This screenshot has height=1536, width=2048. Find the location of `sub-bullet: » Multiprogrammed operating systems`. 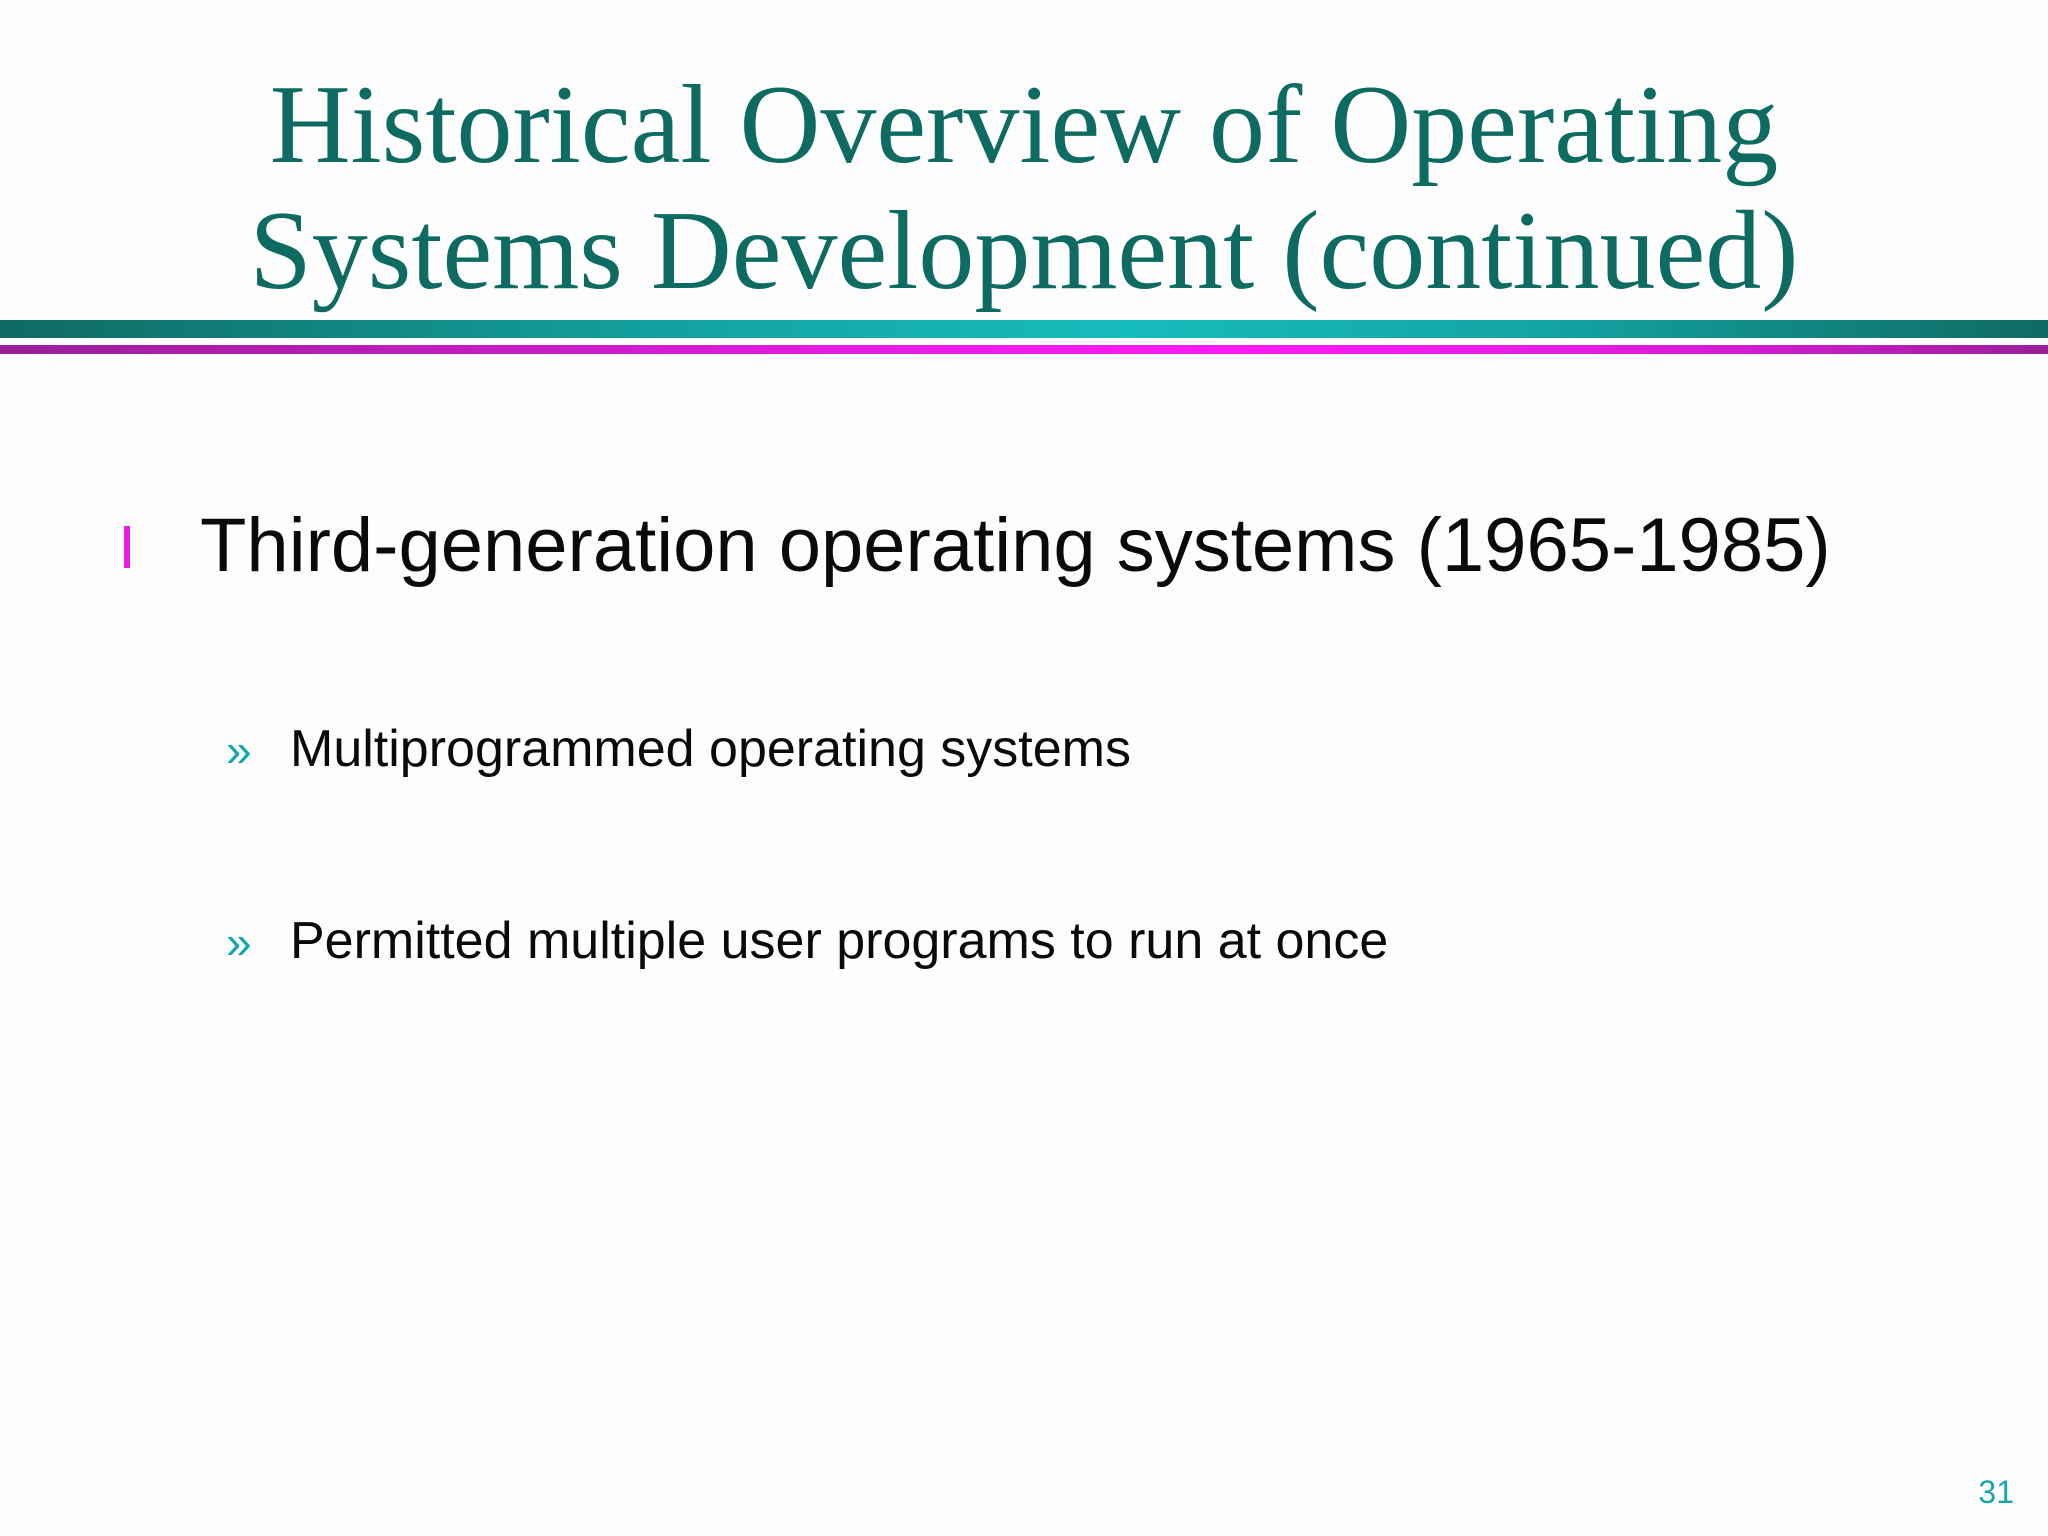

sub-bullet: » Multiprogrammed operating systems is located at coordinates (1024, 751).